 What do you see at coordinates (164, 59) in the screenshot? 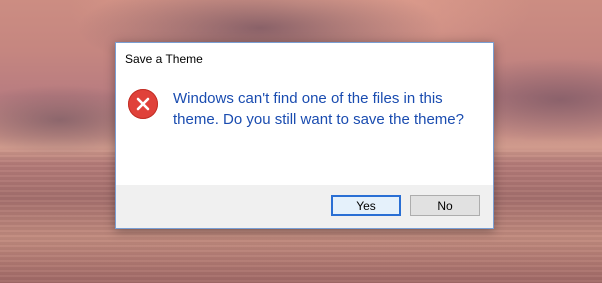
I see `dialog-title: Save a Theme` at bounding box center [164, 59].